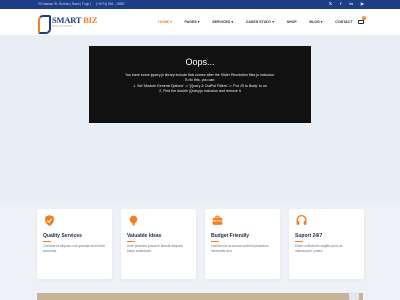  I want to click on nav-item-cases-study: CASES STUDY ▾, so click(259, 22).